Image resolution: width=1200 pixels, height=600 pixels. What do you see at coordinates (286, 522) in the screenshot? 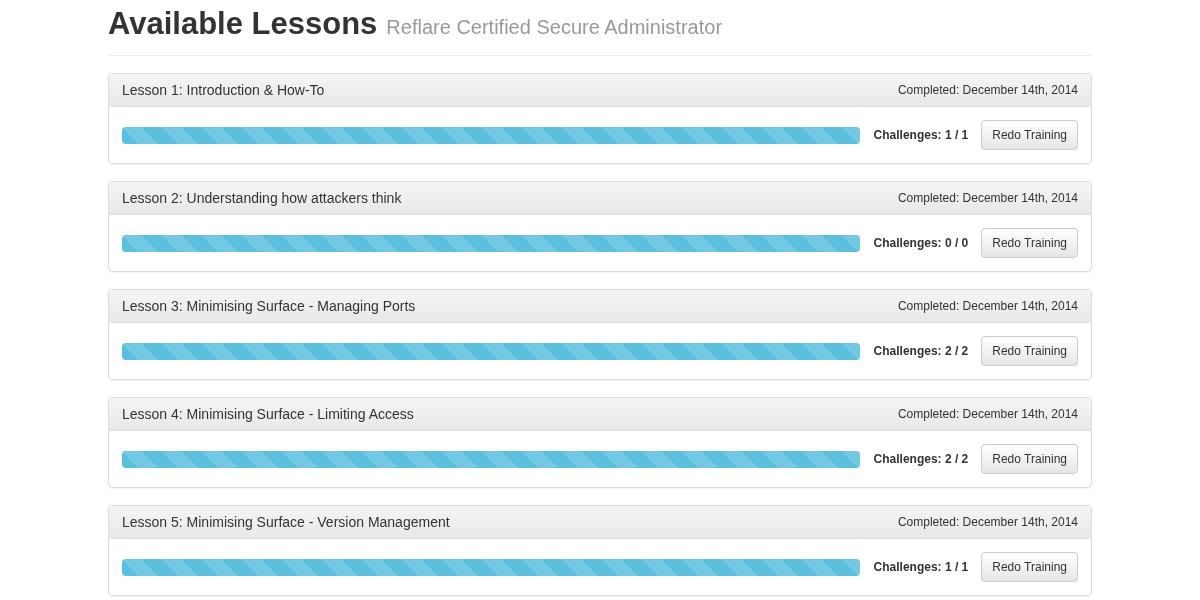
I see `lesson-title: Lesson 5: Minimising Surface - Version Management` at bounding box center [286, 522].